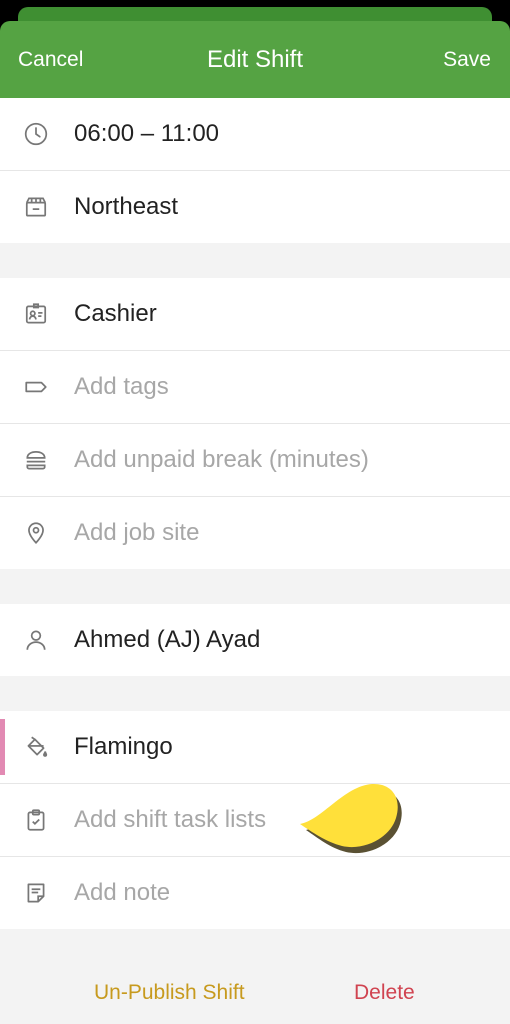 This screenshot has height=1024, width=510. What do you see at coordinates (147, 133) in the screenshot?
I see `time-value: 06:00 – 11:00` at bounding box center [147, 133].